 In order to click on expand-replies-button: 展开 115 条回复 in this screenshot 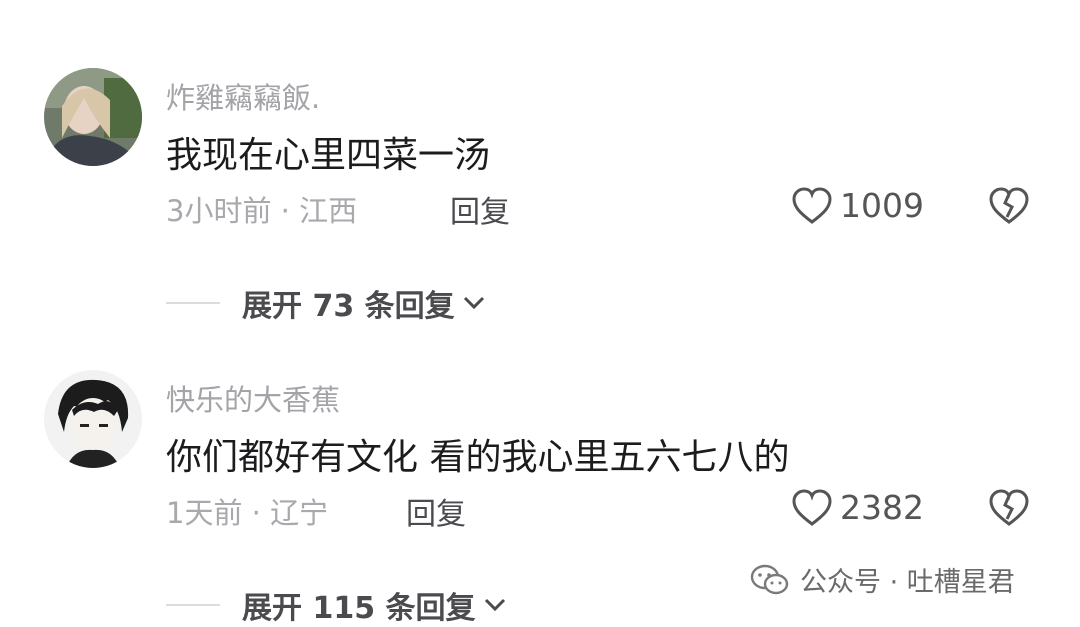, I will do `click(337, 605)`.